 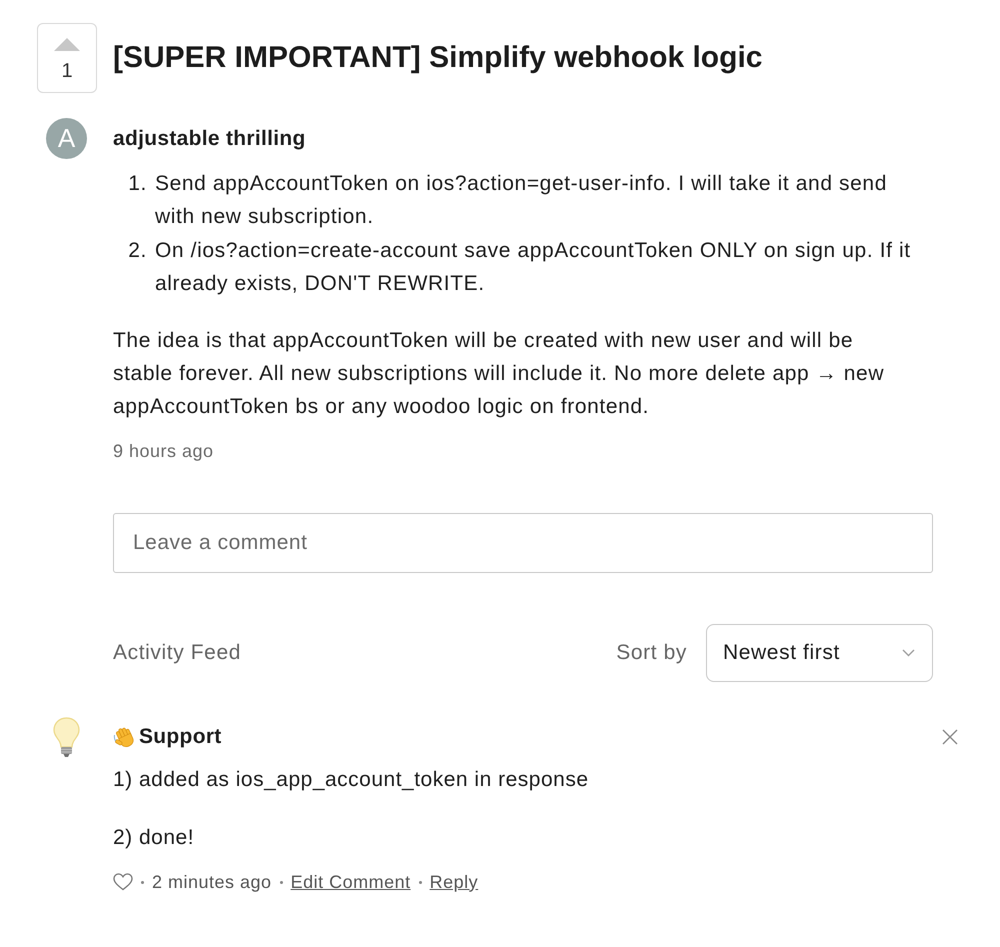 What do you see at coordinates (533, 267) in the screenshot?
I see `list-item-text: On /ios?action=create-account save appAccountToken ONLY on sign up. If it already exists, DON'T REWRITE.` at bounding box center [533, 267].